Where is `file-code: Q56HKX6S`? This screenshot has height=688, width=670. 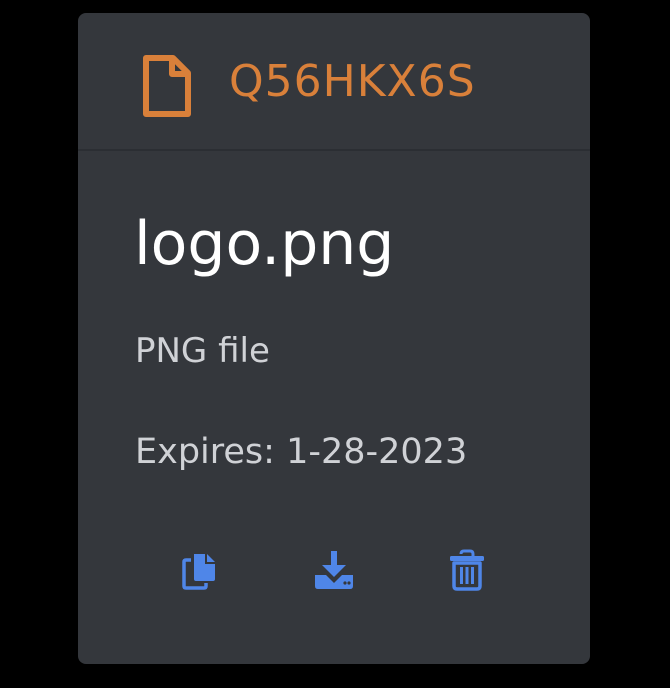 file-code: Q56HKX6S is located at coordinates (352, 82).